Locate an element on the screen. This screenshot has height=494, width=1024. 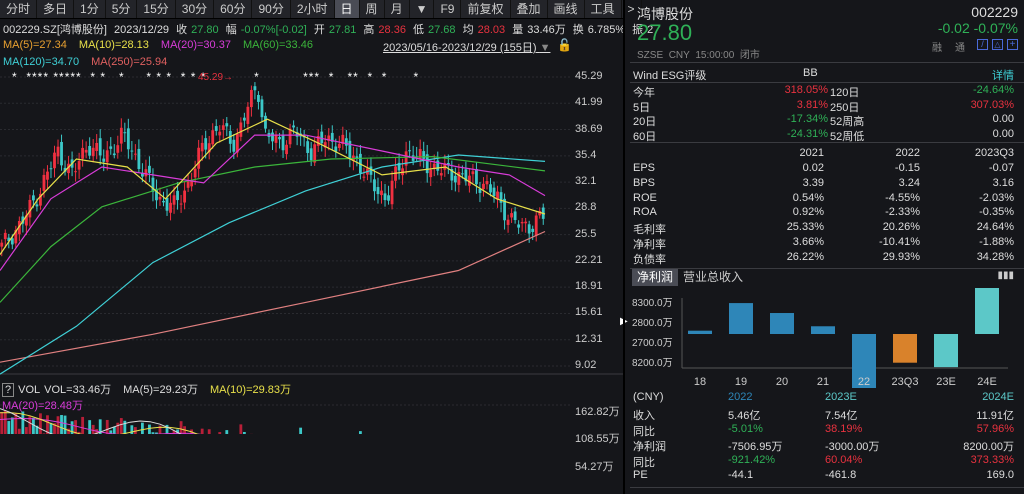
perf-value: 307.03% is located at coordinates (992, 104).